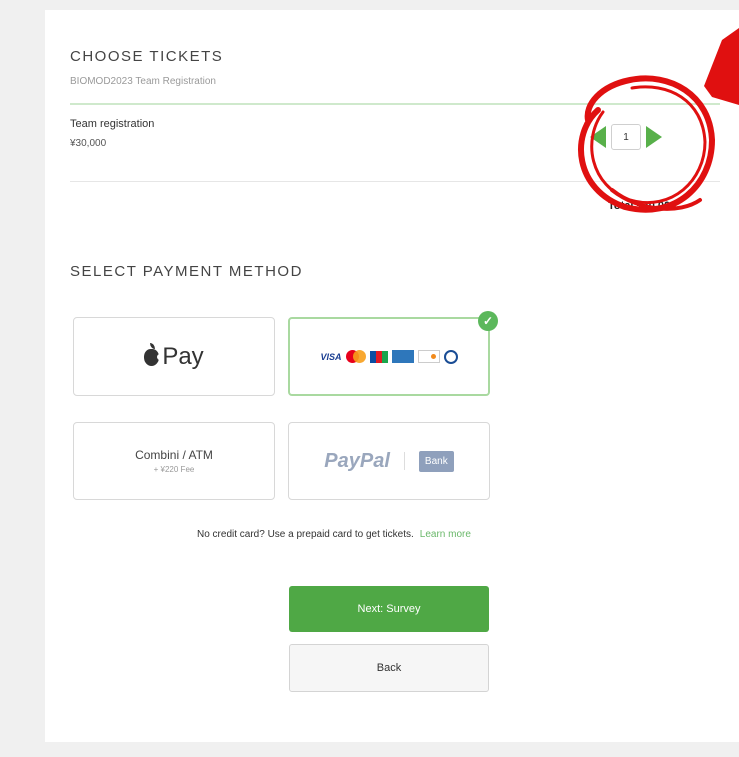 This screenshot has width=739, height=757. I want to click on quantity-input, so click(626, 137).